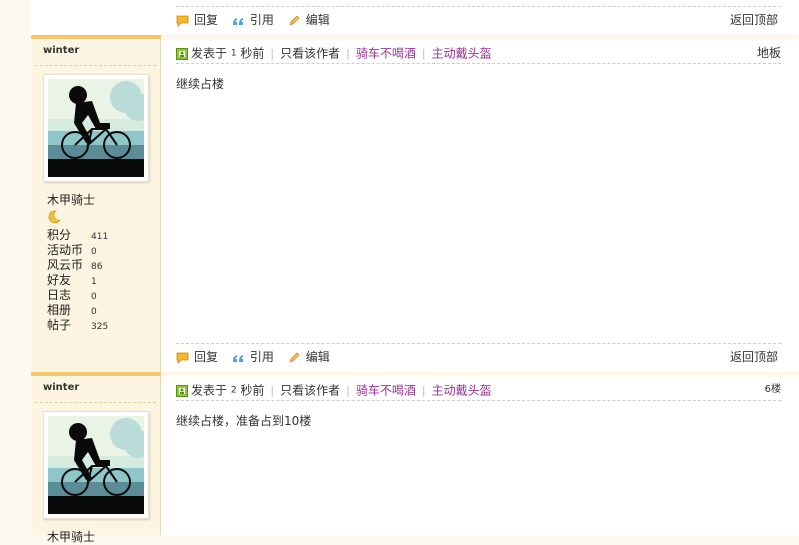 The image size is (799, 545). I want to click on stat-label: 好友, so click(59, 280).